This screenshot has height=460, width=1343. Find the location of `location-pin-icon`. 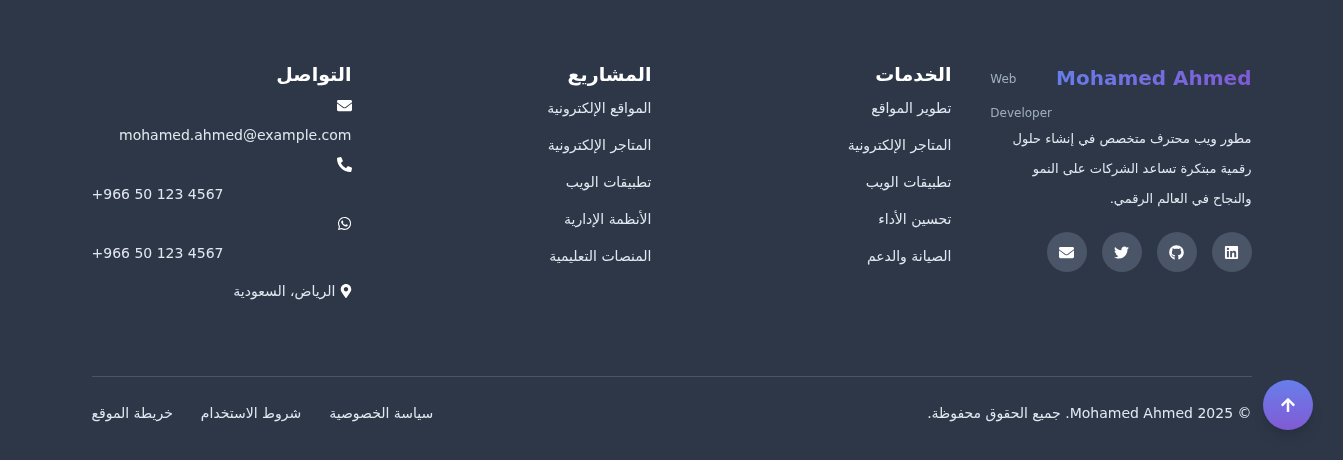

location-pin-icon is located at coordinates (345, 291).